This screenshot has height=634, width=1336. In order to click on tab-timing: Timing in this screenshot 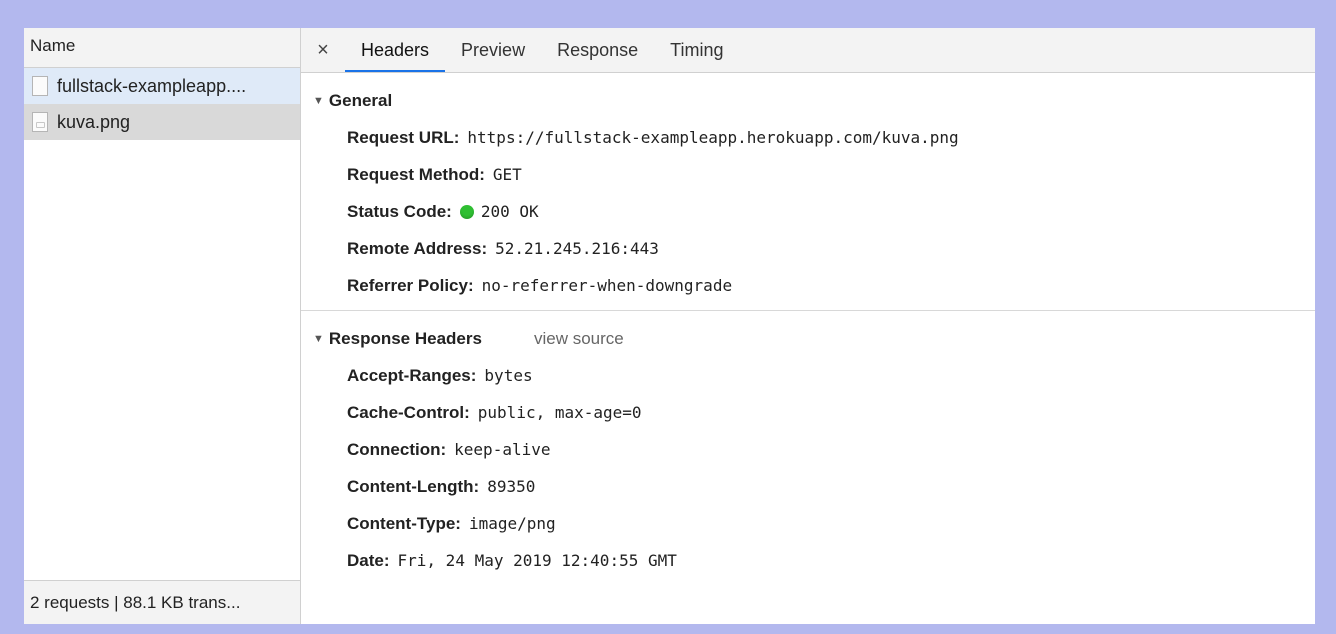, I will do `click(696, 50)`.